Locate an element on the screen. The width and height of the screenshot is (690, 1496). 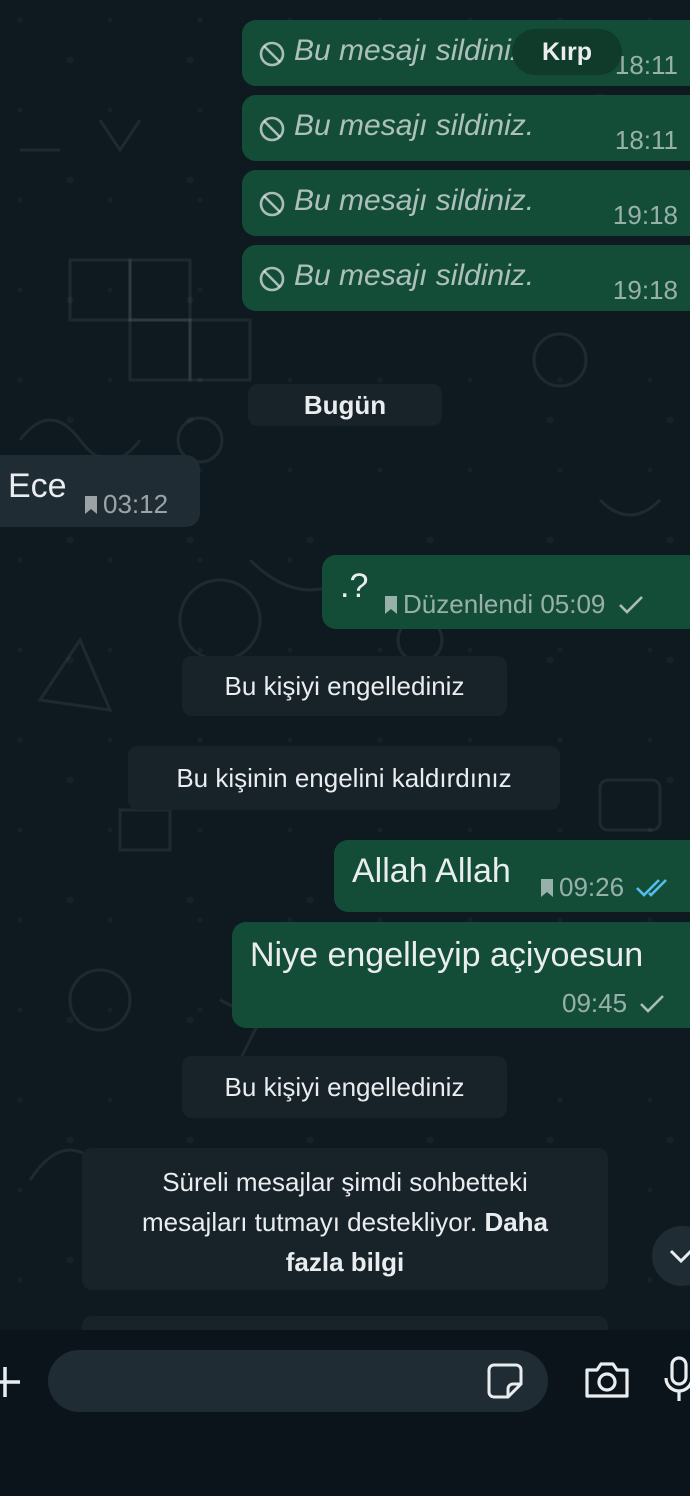
next-system-message is located at coordinates (345, 1323).